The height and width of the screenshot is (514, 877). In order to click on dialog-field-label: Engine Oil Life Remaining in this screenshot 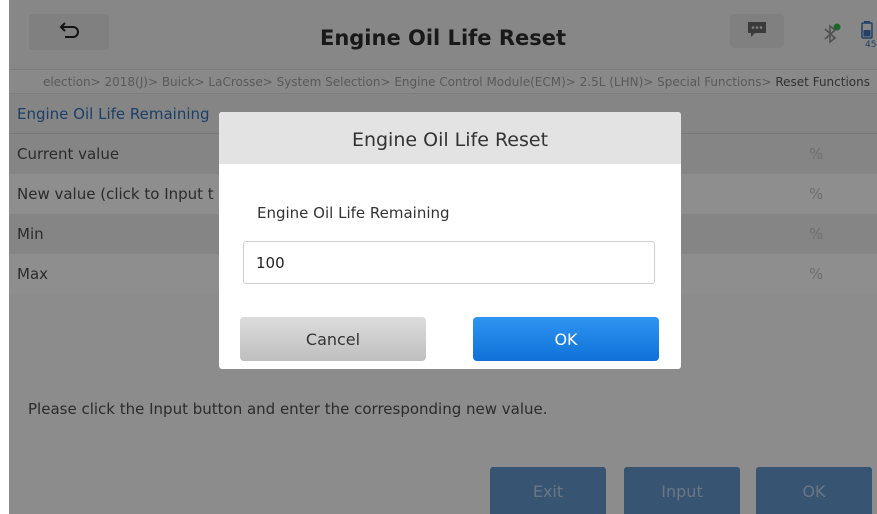, I will do `click(353, 213)`.